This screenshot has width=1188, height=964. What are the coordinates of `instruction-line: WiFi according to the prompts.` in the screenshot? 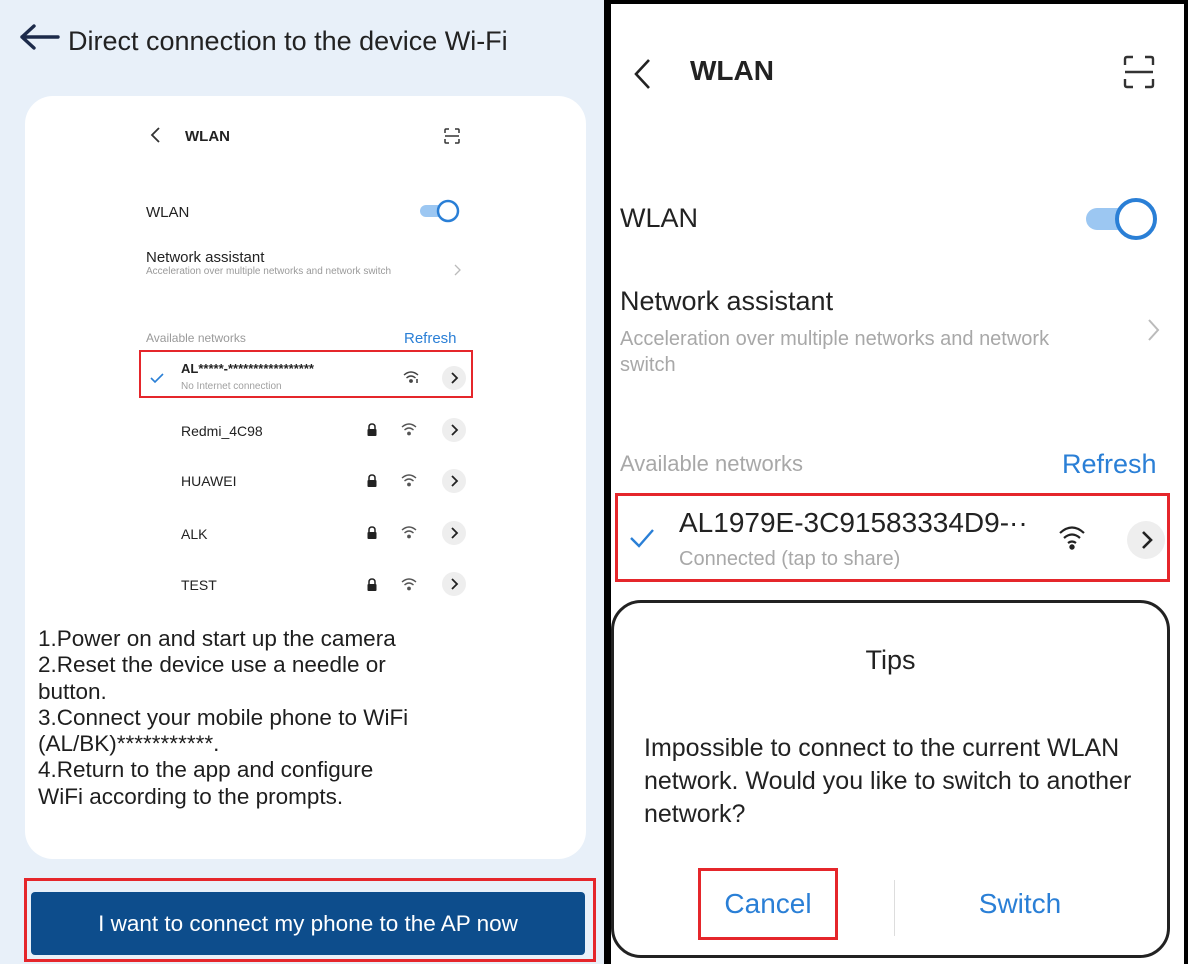 It's located at (191, 796).